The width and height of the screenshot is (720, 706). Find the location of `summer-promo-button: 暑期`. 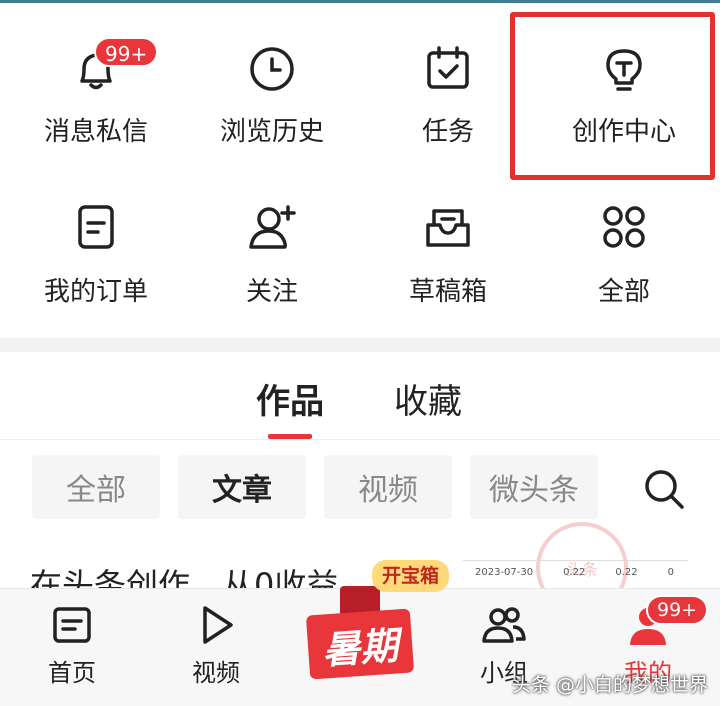

summer-promo-button: 暑期 is located at coordinates (360, 634).